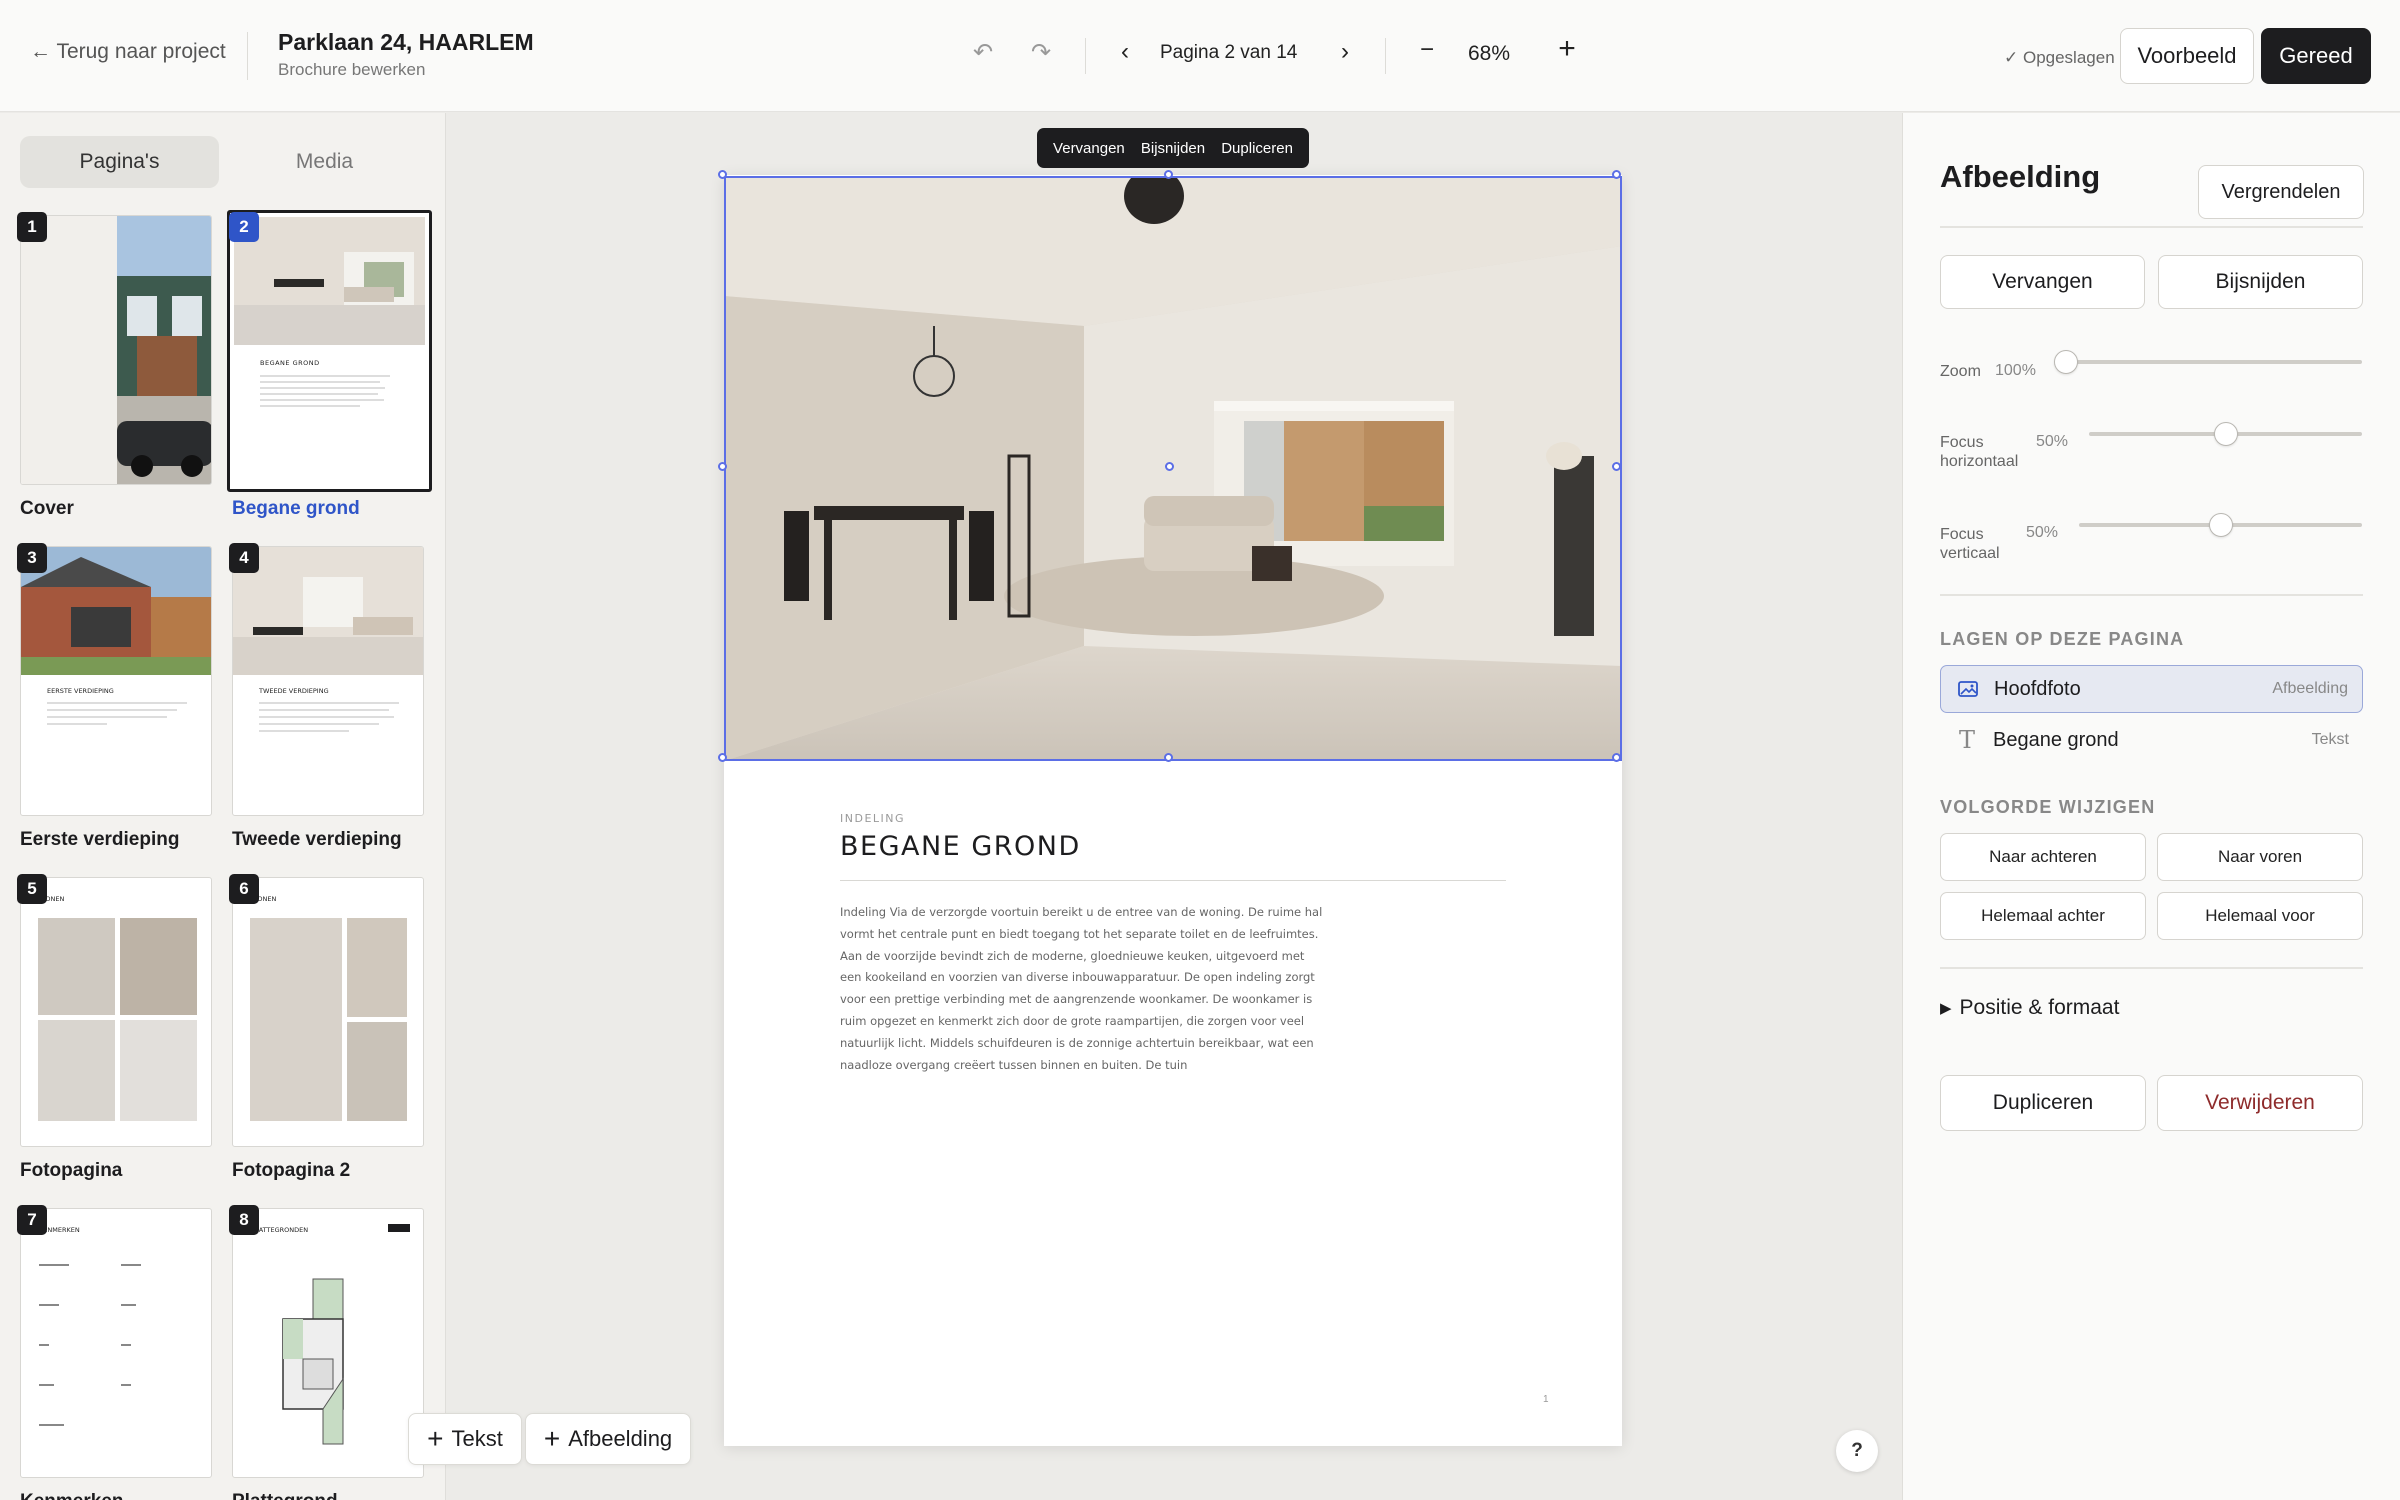  I want to click on project-title: Parklaan 24, HAARLEM, so click(406, 42).